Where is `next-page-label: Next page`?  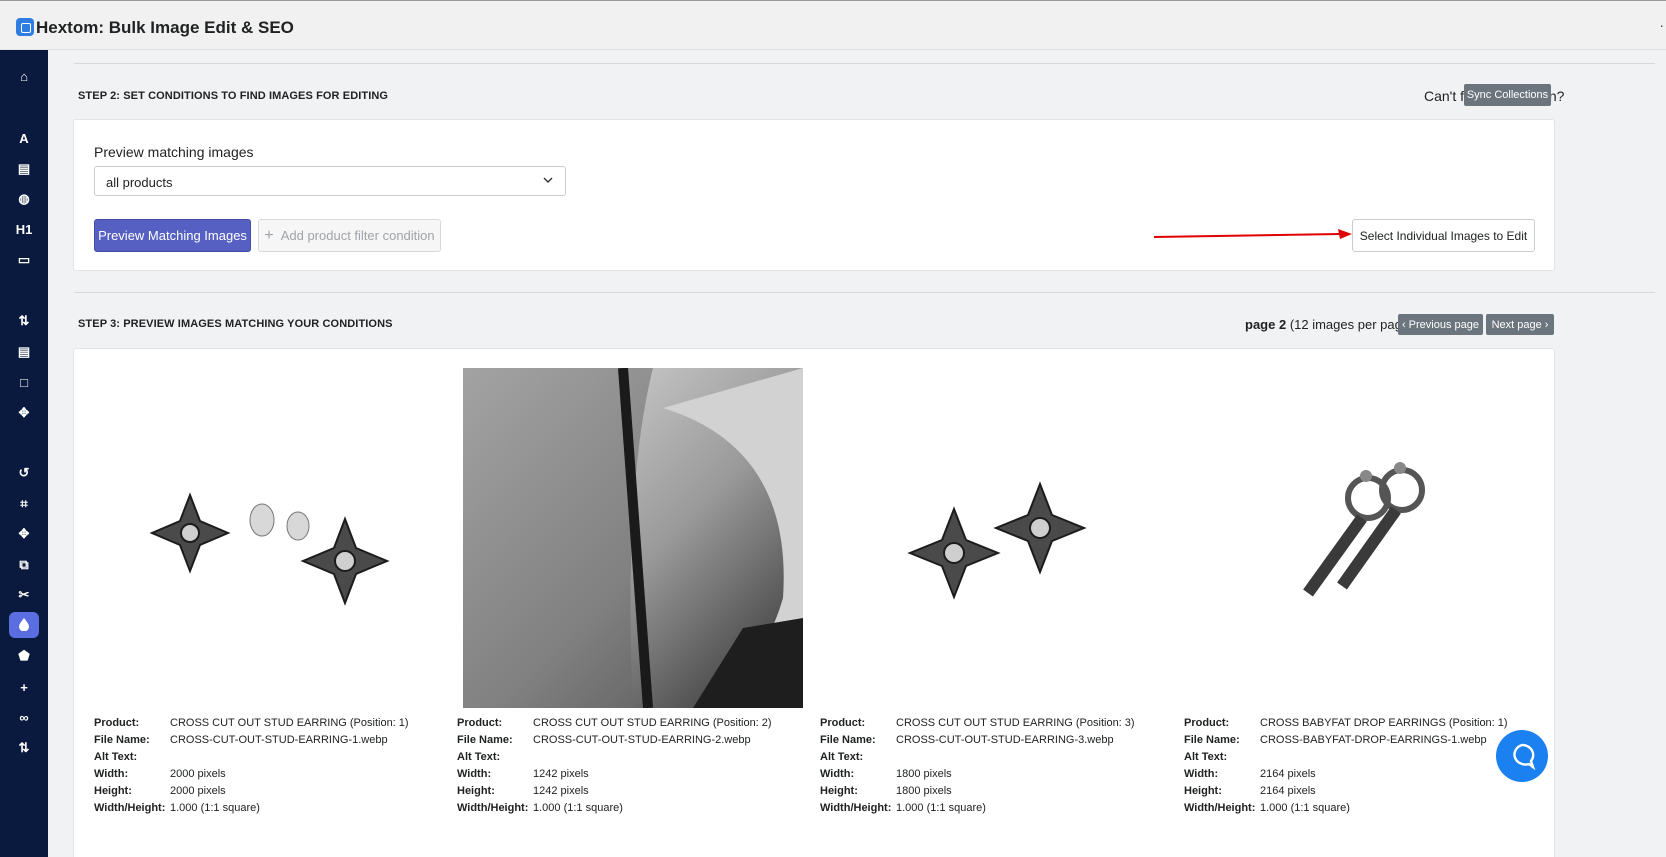
next-page-label: Next page is located at coordinates (1516, 324).